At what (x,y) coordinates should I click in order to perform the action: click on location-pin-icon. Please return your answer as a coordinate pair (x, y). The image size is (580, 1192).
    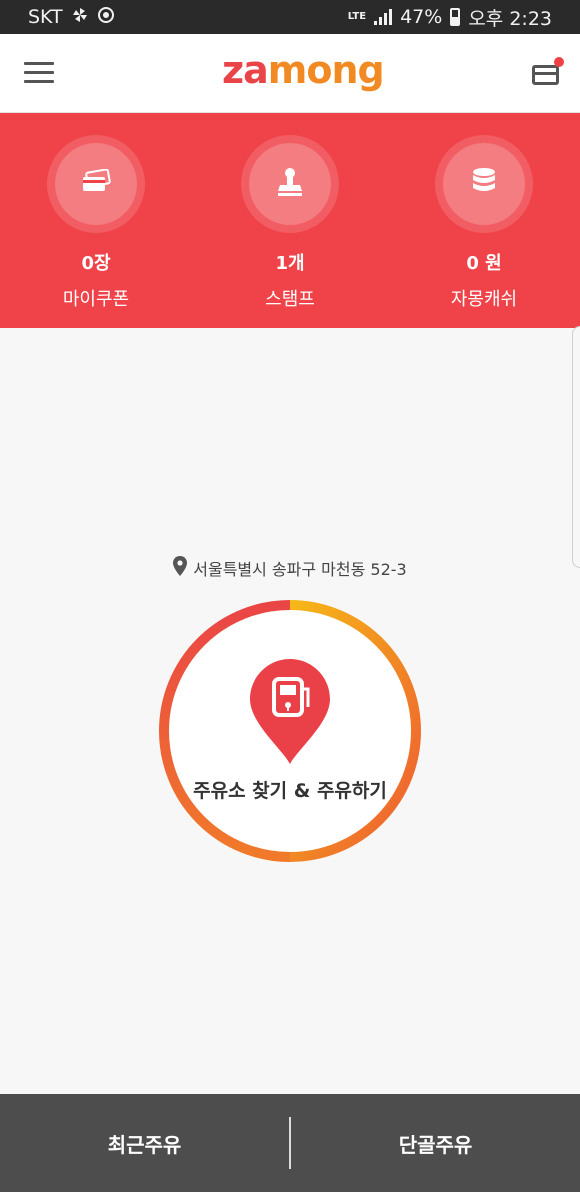
    Looking at the image, I should click on (180, 568).